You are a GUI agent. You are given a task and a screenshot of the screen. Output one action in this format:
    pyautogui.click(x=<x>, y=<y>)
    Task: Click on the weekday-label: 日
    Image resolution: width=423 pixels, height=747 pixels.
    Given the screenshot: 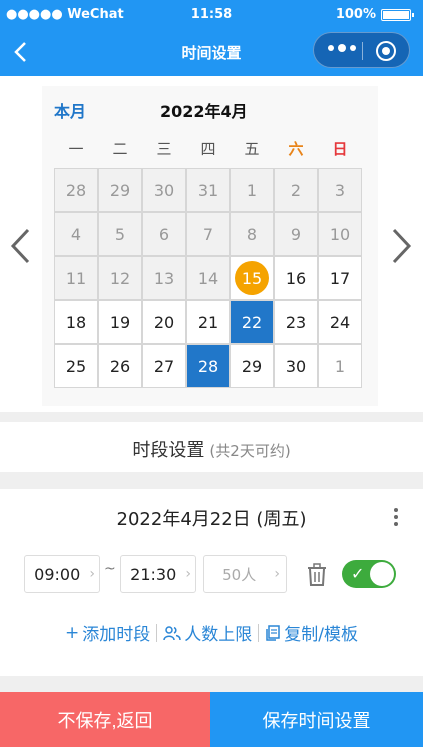 What is the action you would take?
    pyautogui.click(x=340, y=149)
    